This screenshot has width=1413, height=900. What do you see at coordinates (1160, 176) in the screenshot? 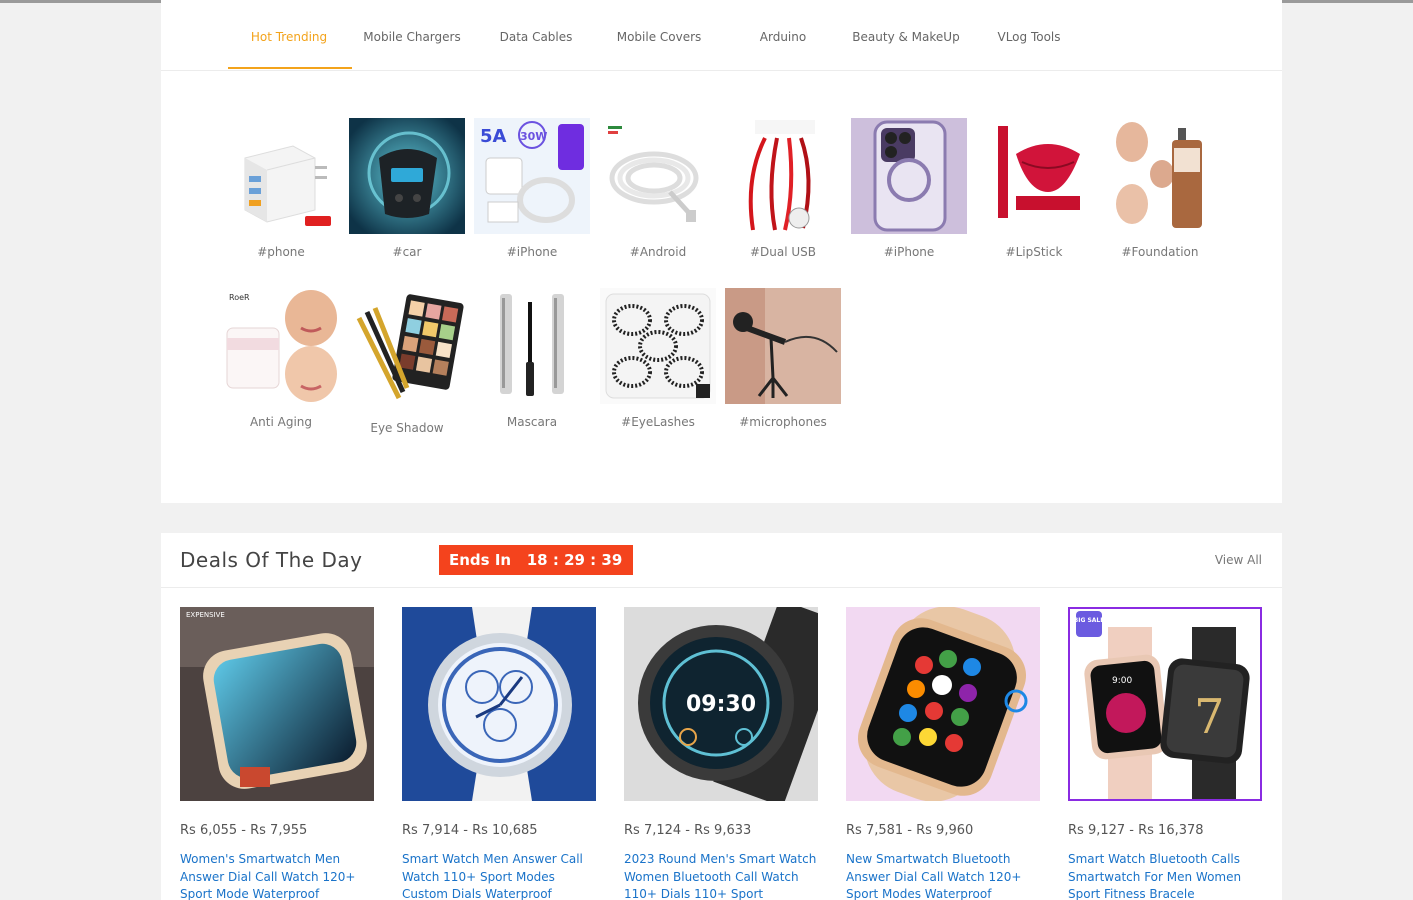
I see `foundation-image` at bounding box center [1160, 176].